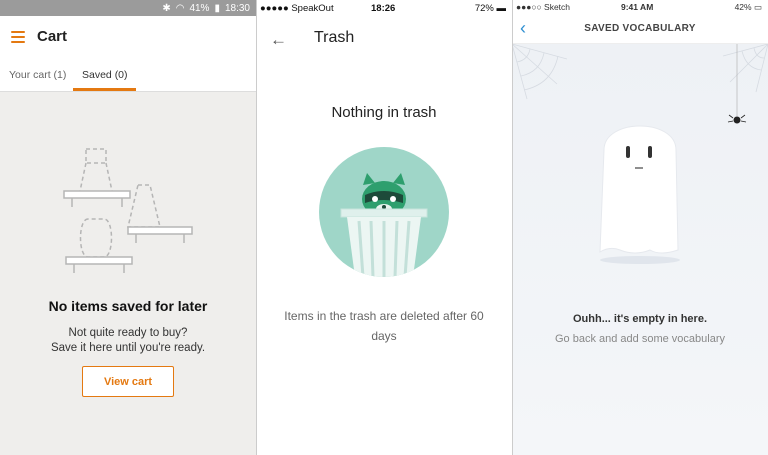  Describe the element at coordinates (501, 8) in the screenshot. I see `battery-icon: ▬` at that location.